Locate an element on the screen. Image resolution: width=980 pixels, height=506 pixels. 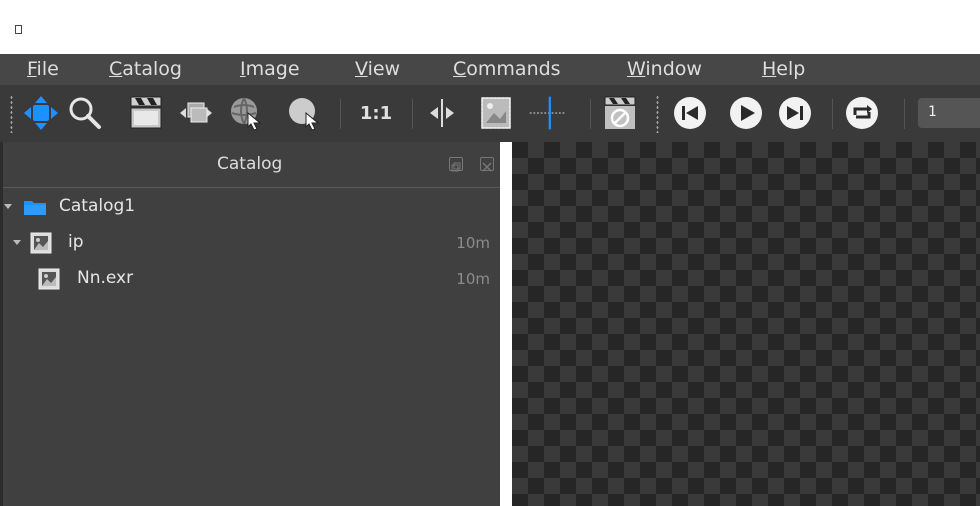
frame-number-input: 1 is located at coordinates (949, 113).